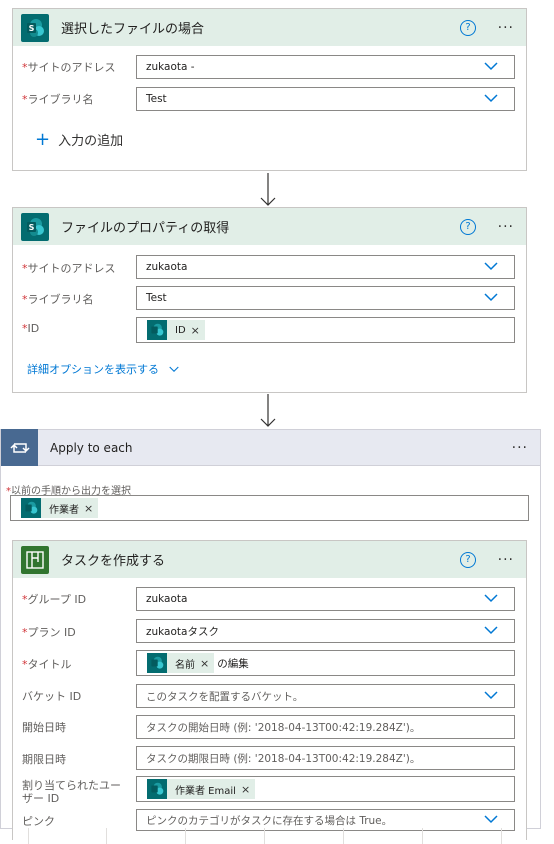 This screenshot has width=554, height=844. Describe the element at coordinates (43, 139) in the screenshot. I see `plus-icon: +` at that location.